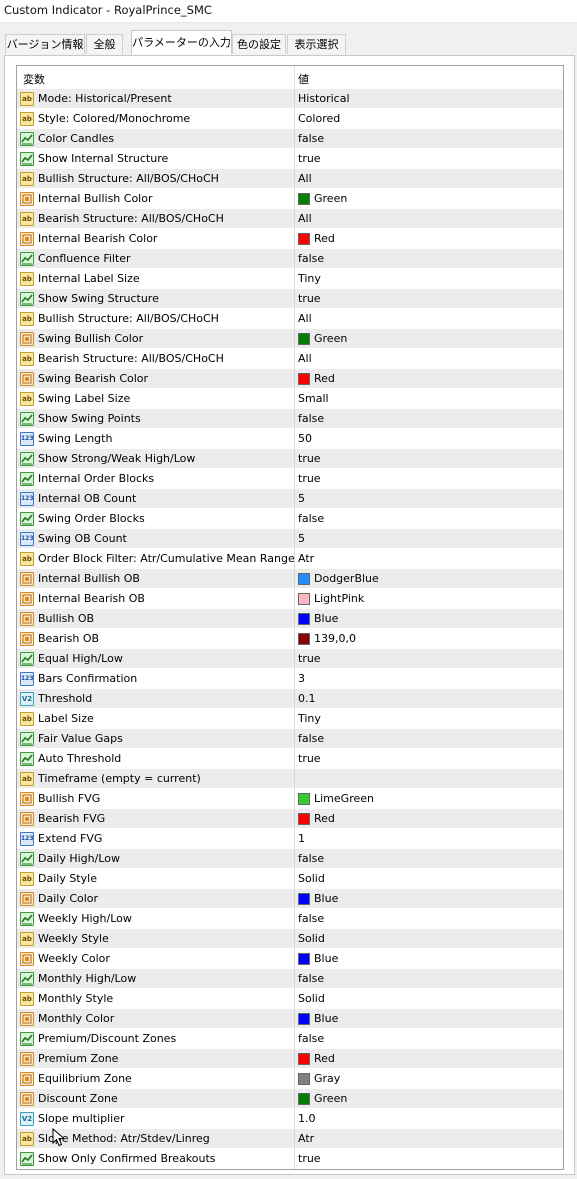 This screenshot has width=577, height=1179. I want to click on parameter-row: V2 Slope multiplier 1.0, so click(290, 1119).